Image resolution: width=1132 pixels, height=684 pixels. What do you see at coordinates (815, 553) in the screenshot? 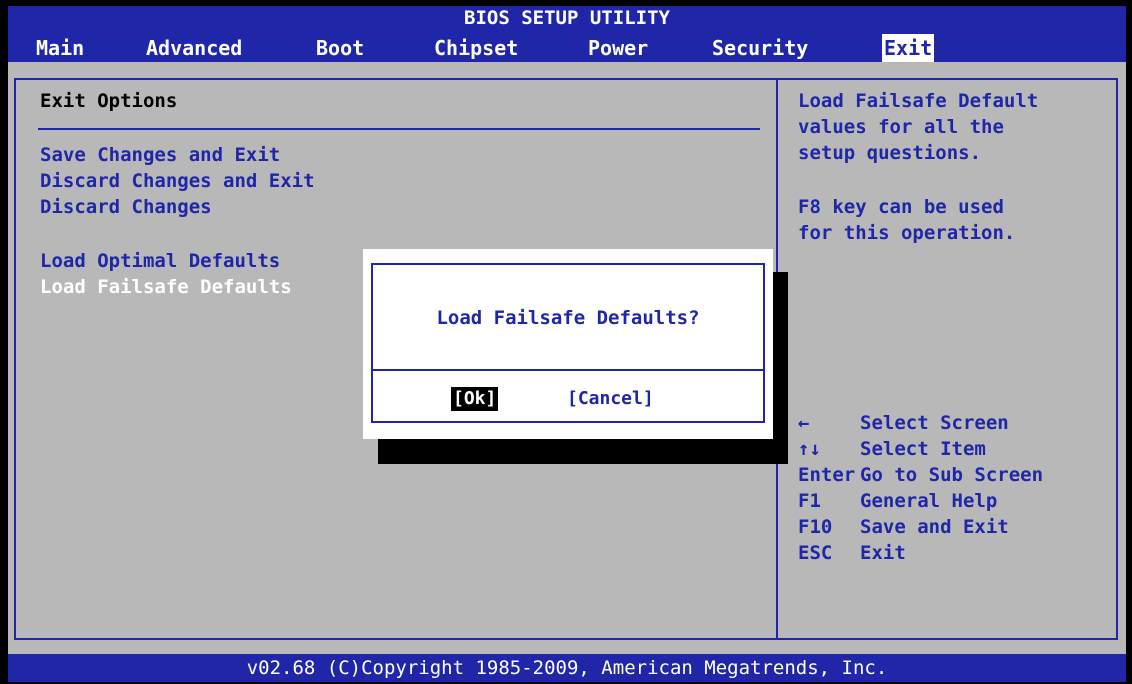
I see `key-label: ESC` at bounding box center [815, 553].